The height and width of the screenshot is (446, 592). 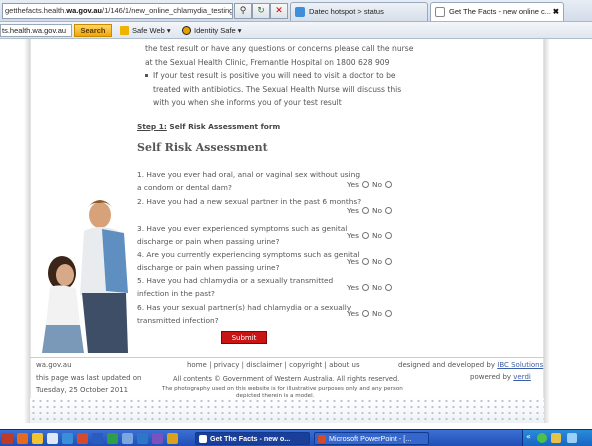 What do you see at coordinates (100, 215) in the screenshot?
I see `boy-face` at bounding box center [100, 215].